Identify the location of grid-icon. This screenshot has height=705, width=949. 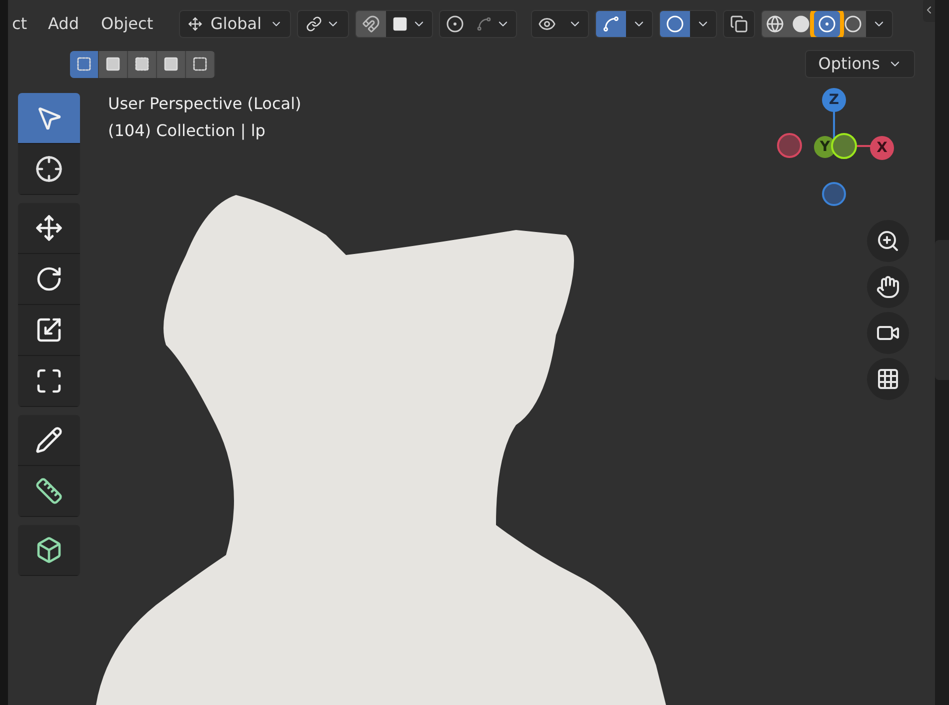
(888, 379).